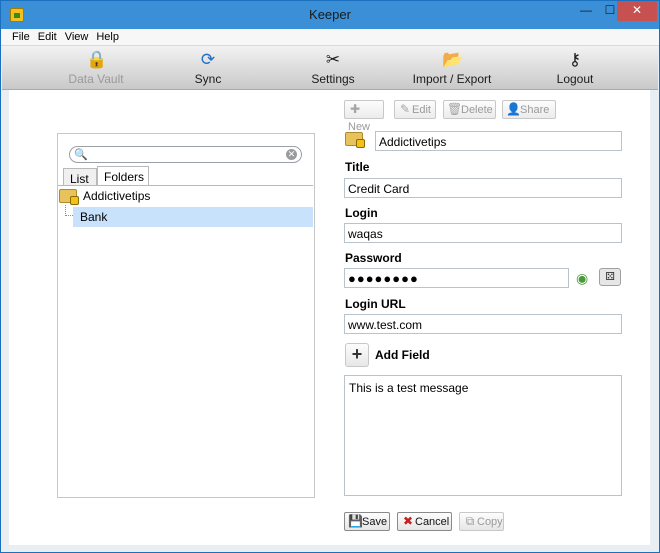 Image resolution: width=660 pixels, height=553 pixels. I want to click on cancel-label: Cancel, so click(432, 522).